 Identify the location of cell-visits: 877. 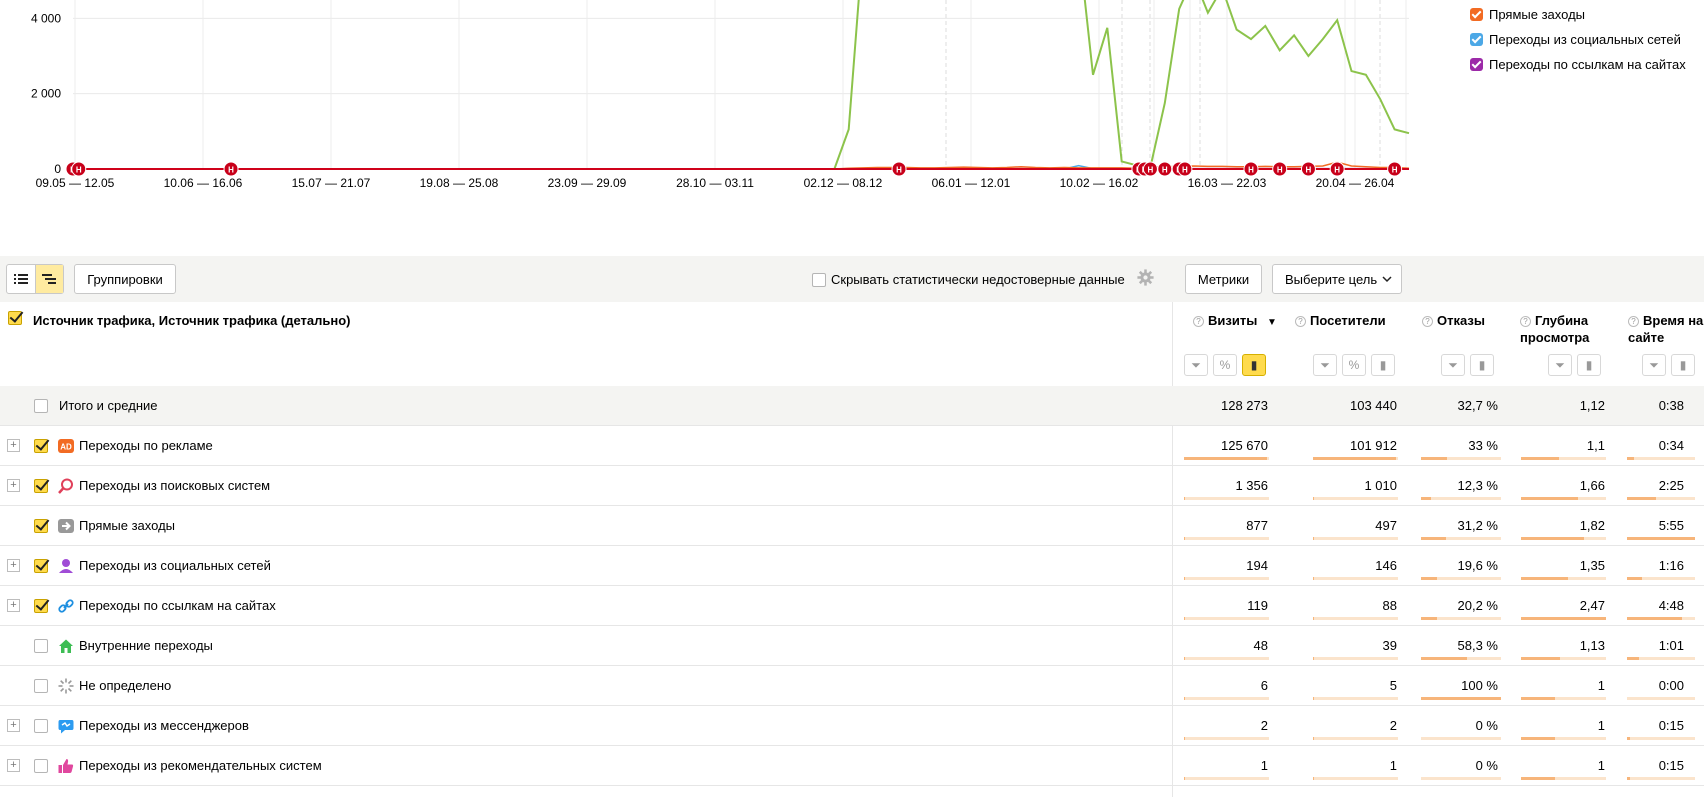
(1257, 525).